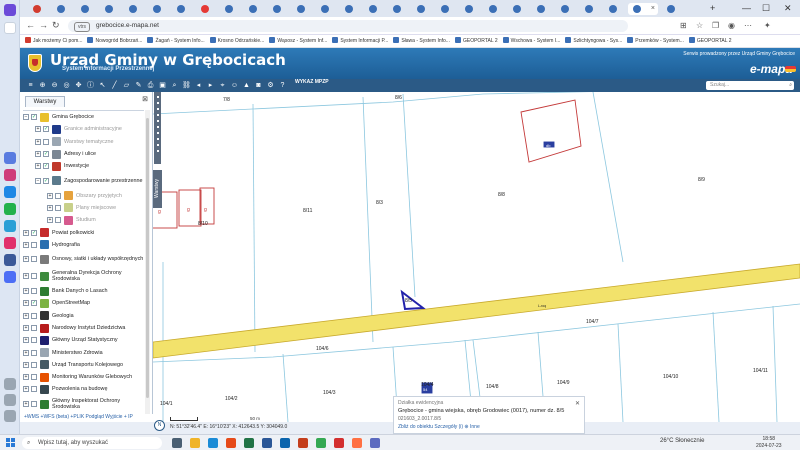 The image size is (800, 450). I want to click on url-field: vtrs grebocice.e-mapa.net, so click(348, 26).